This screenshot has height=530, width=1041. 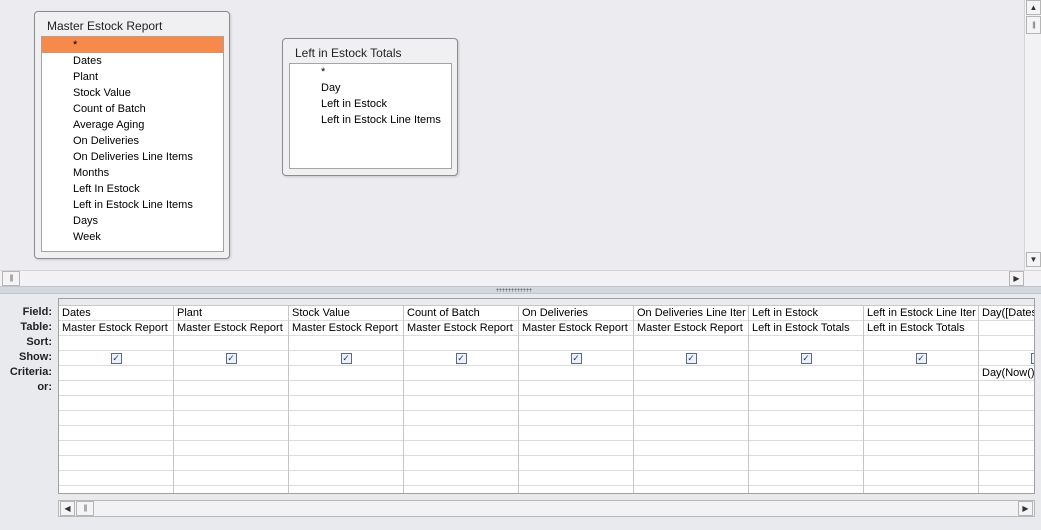 I want to click on field-list-item: Day, so click(x=370, y=88).